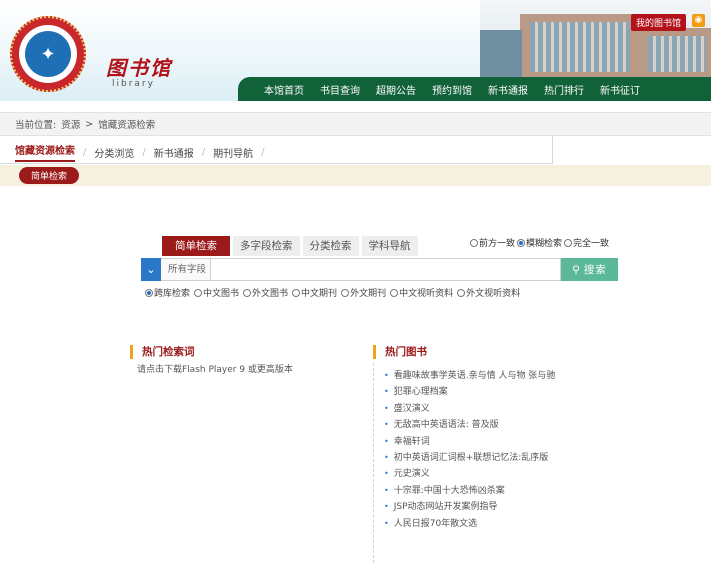 This screenshot has height=563, width=711. Describe the element at coordinates (240, 352) in the screenshot. I see `hot-searches-title: 热门检索词` at that location.